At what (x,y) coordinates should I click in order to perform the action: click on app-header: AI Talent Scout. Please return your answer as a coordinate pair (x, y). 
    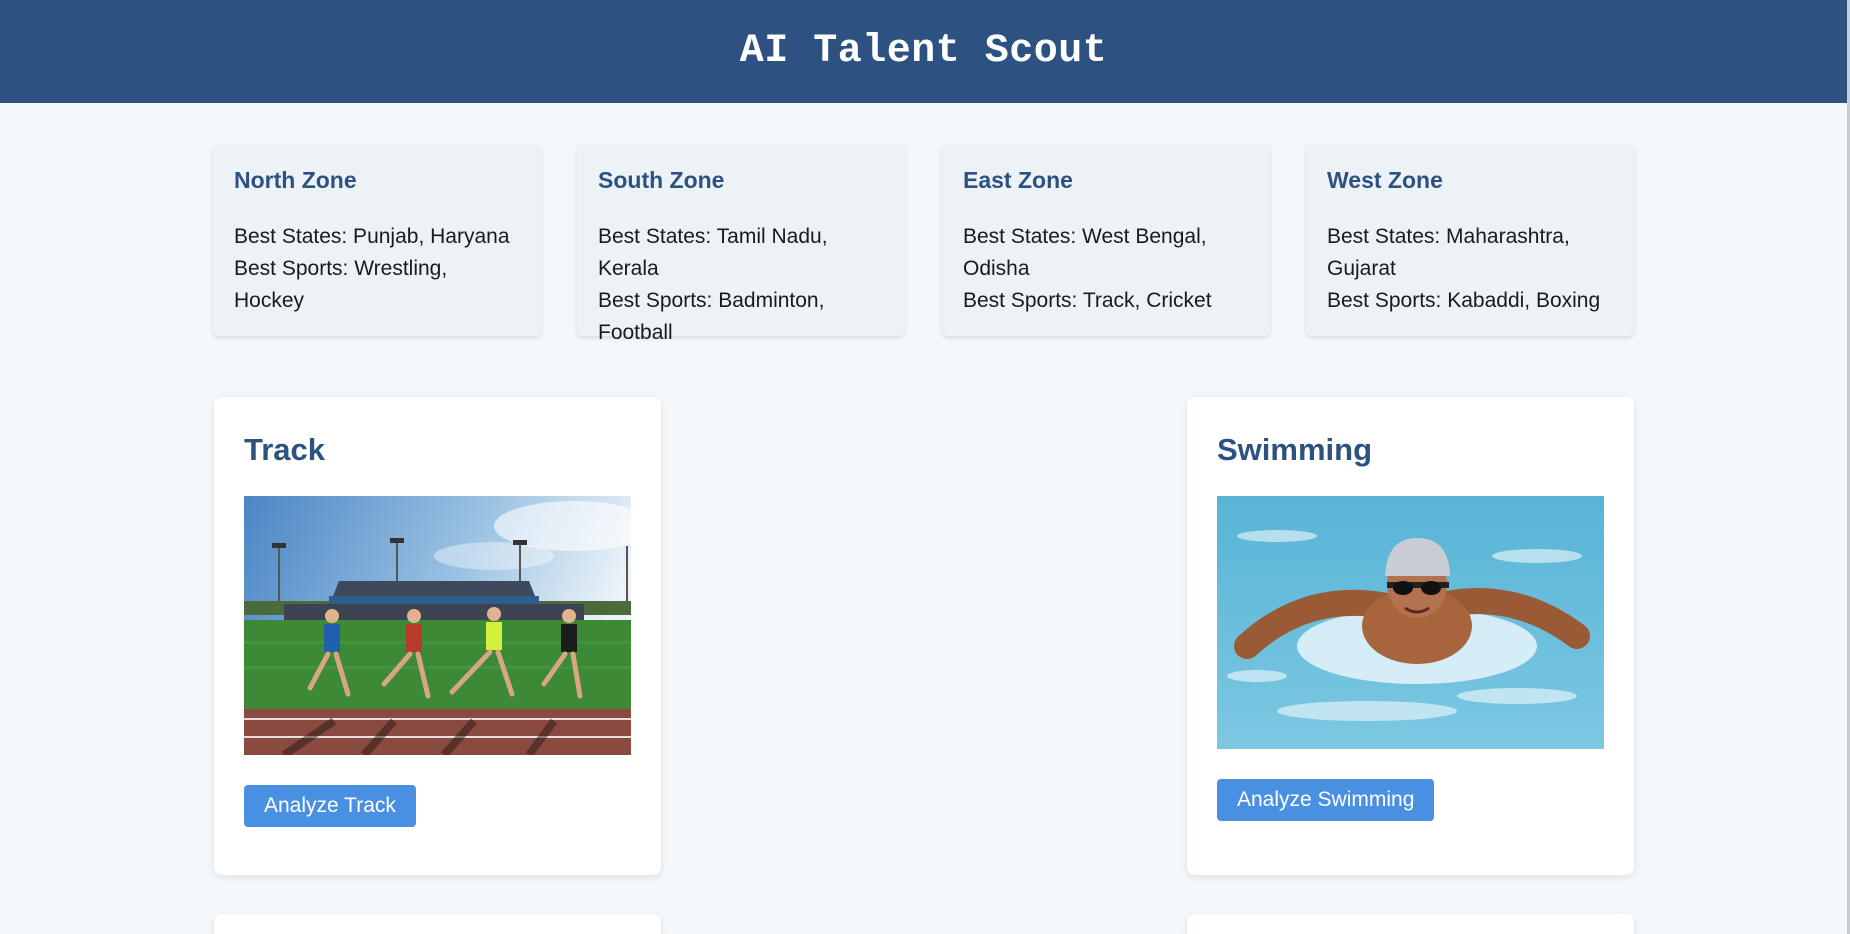
    Looking at the image, I should click on (923, 51).